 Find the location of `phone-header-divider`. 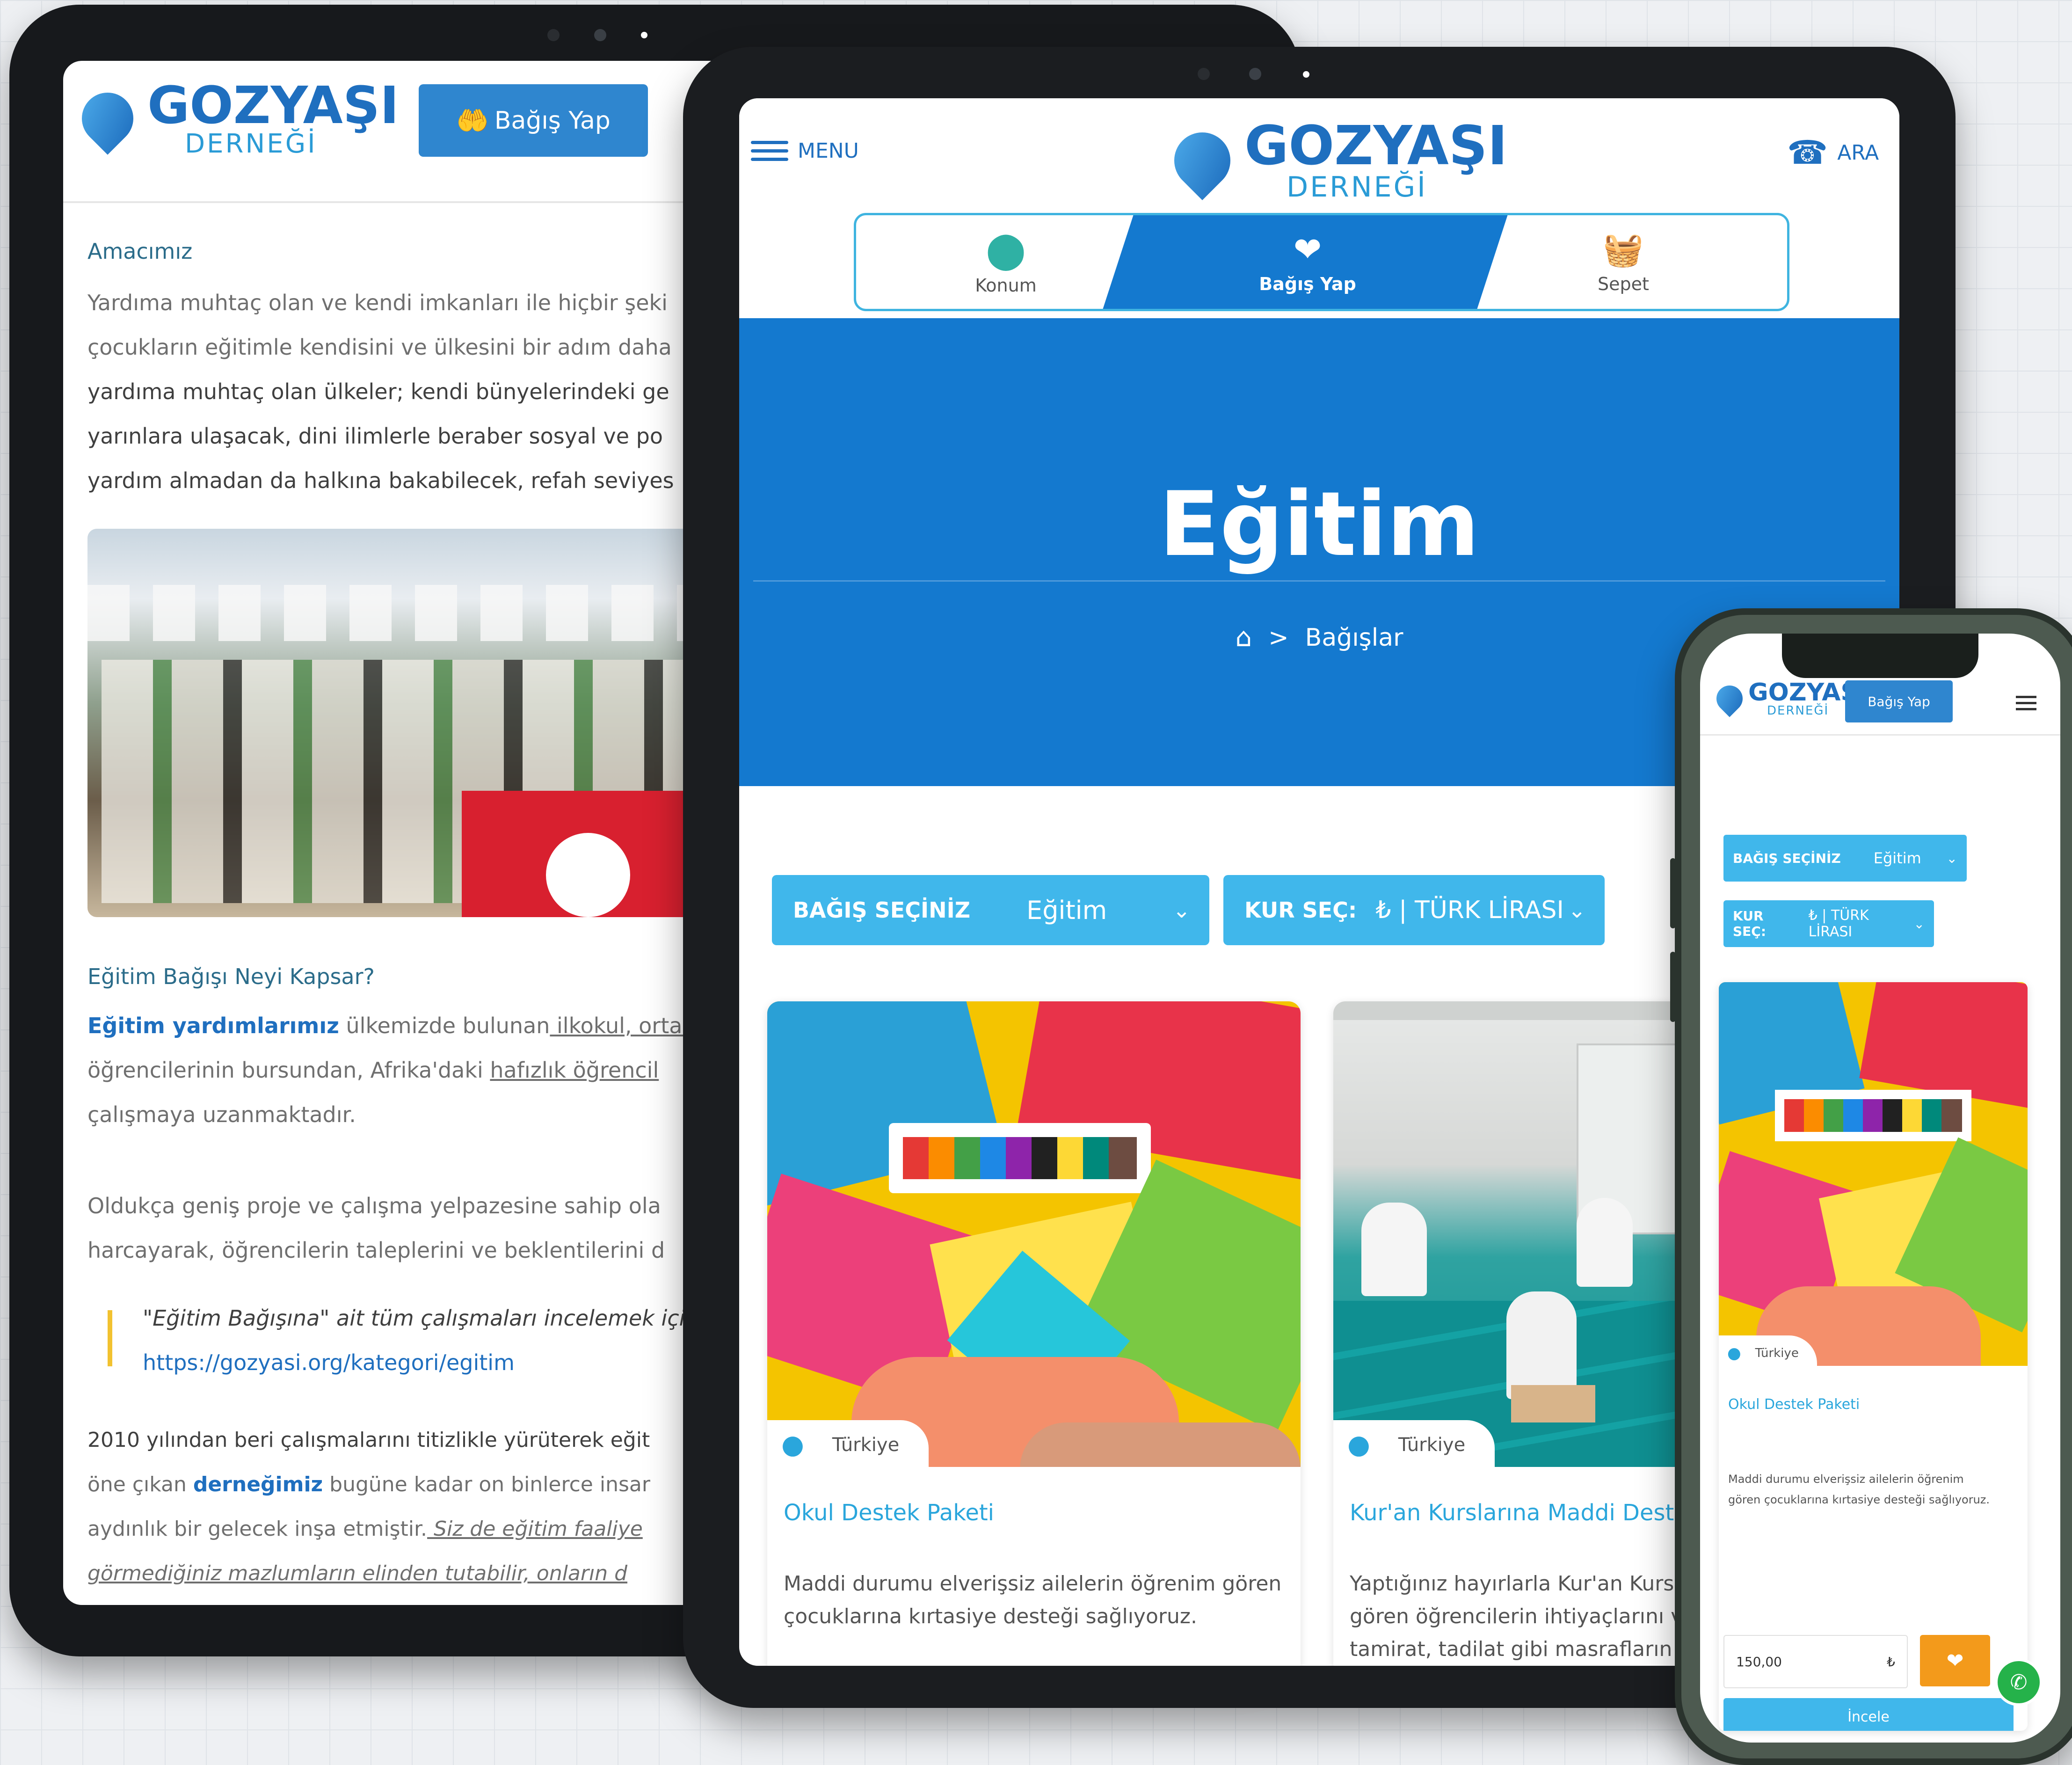

phone-header-divider is located at coordinates (1880, 735).